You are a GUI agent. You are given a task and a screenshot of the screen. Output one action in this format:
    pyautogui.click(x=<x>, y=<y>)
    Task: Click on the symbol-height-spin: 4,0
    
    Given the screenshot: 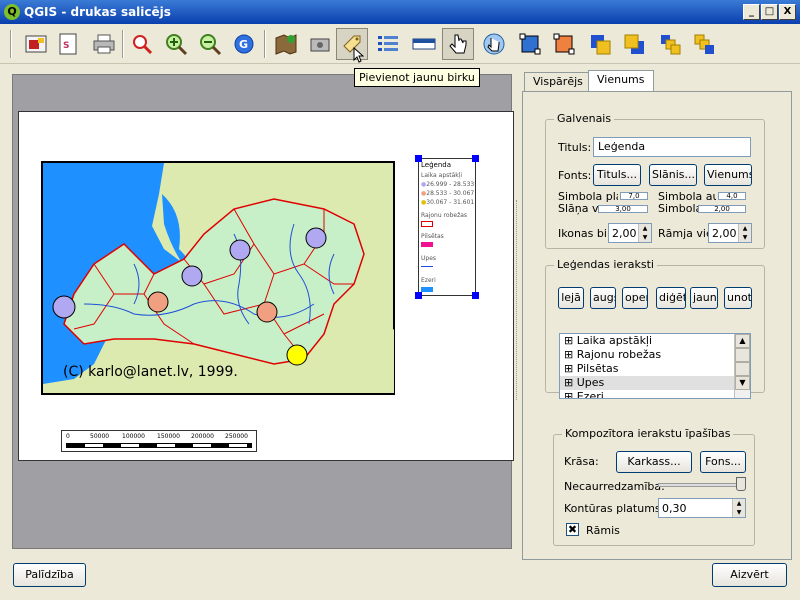 What is the action you would take?
    pyautogui.click(x=732, y=196)
    